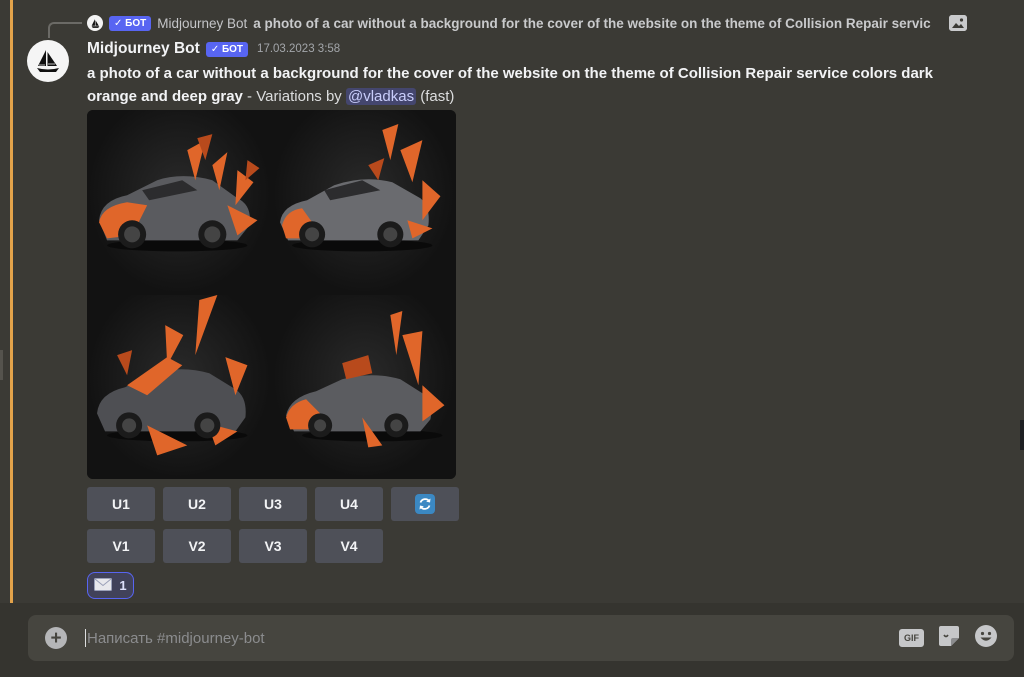 This screenshot has height=677, width=1024. I want to click on scrollbar-thumb, so click(1022, 435).